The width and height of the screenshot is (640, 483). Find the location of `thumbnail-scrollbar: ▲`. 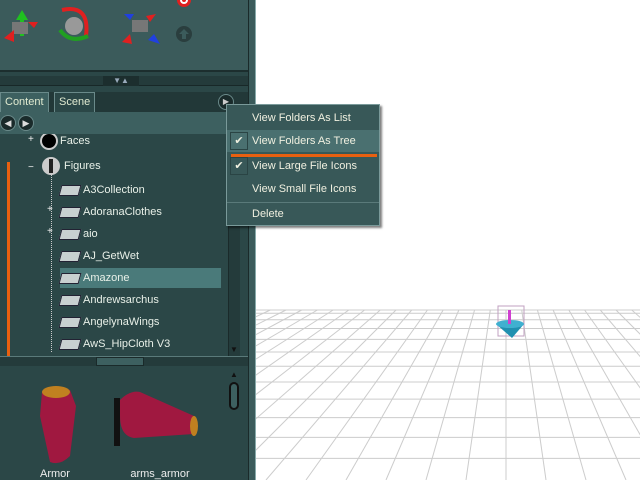

thumbnail-scrollbar: ▲ is located at coordinates (234, 425).